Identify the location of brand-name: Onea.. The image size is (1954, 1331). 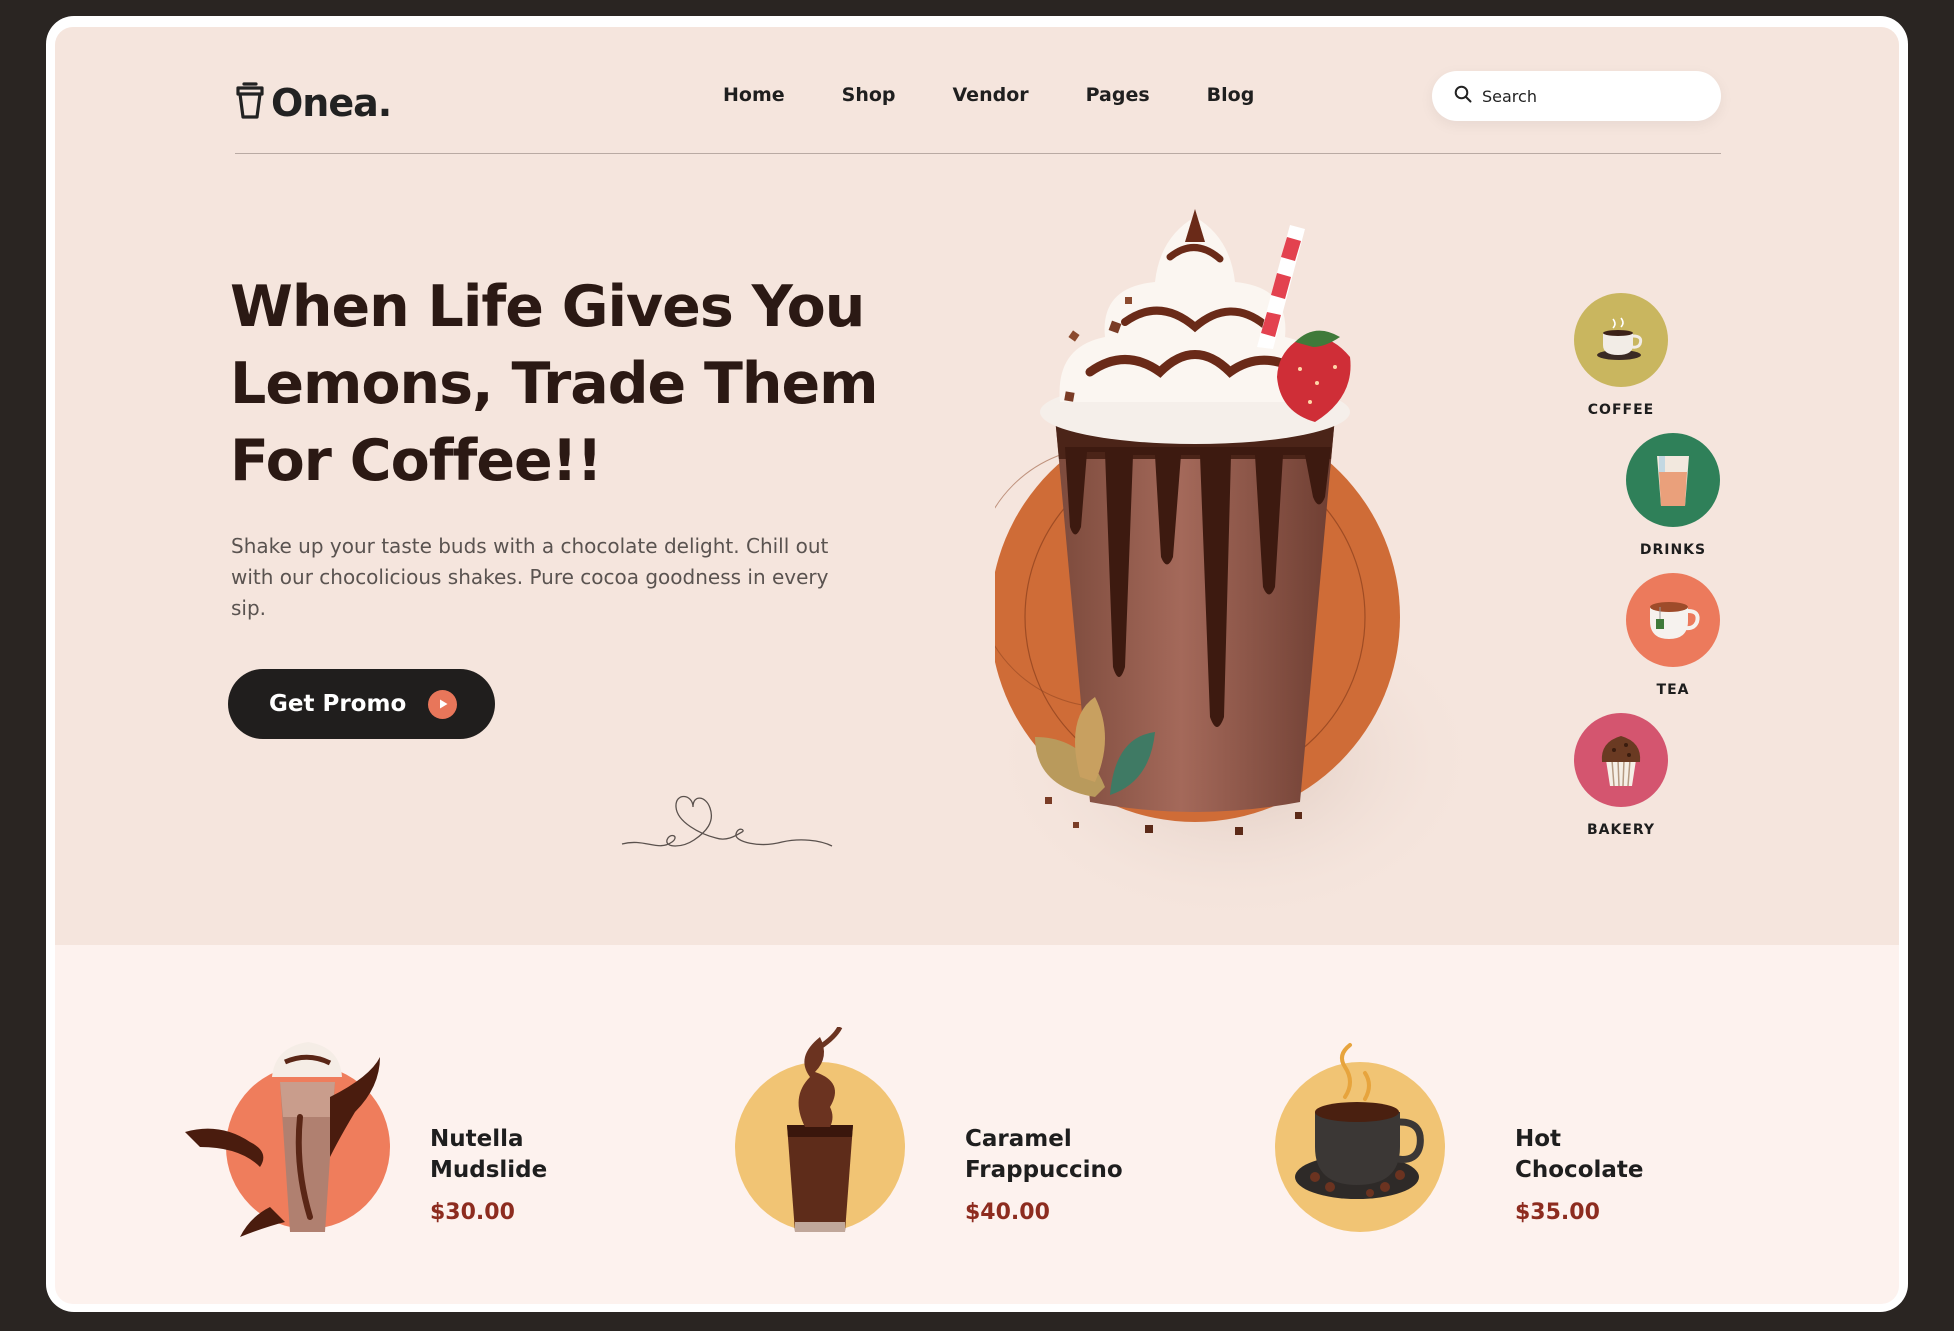
(331, 103).